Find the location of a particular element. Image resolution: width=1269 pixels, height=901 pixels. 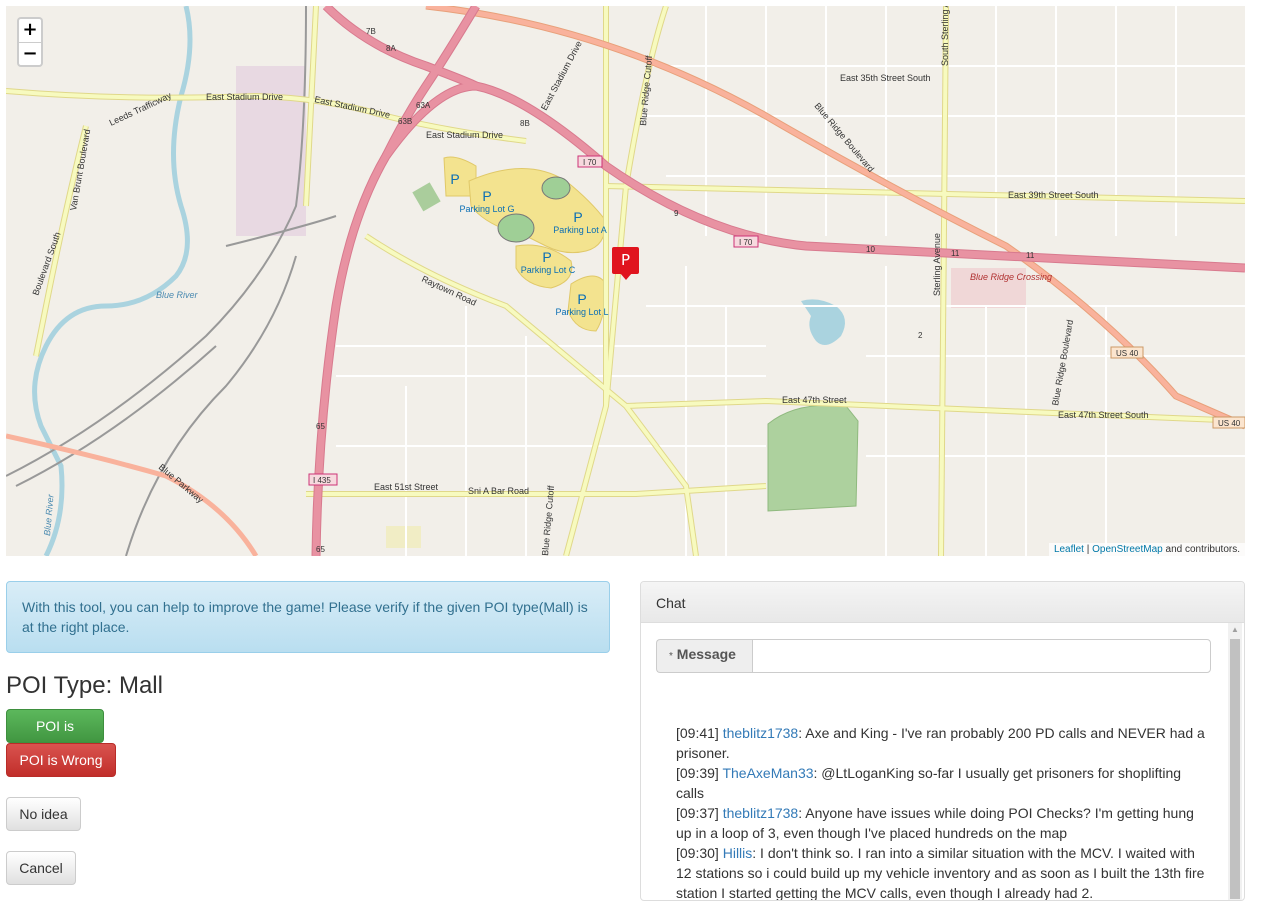

poi-marker-tip is located at coordinates (626, 276).